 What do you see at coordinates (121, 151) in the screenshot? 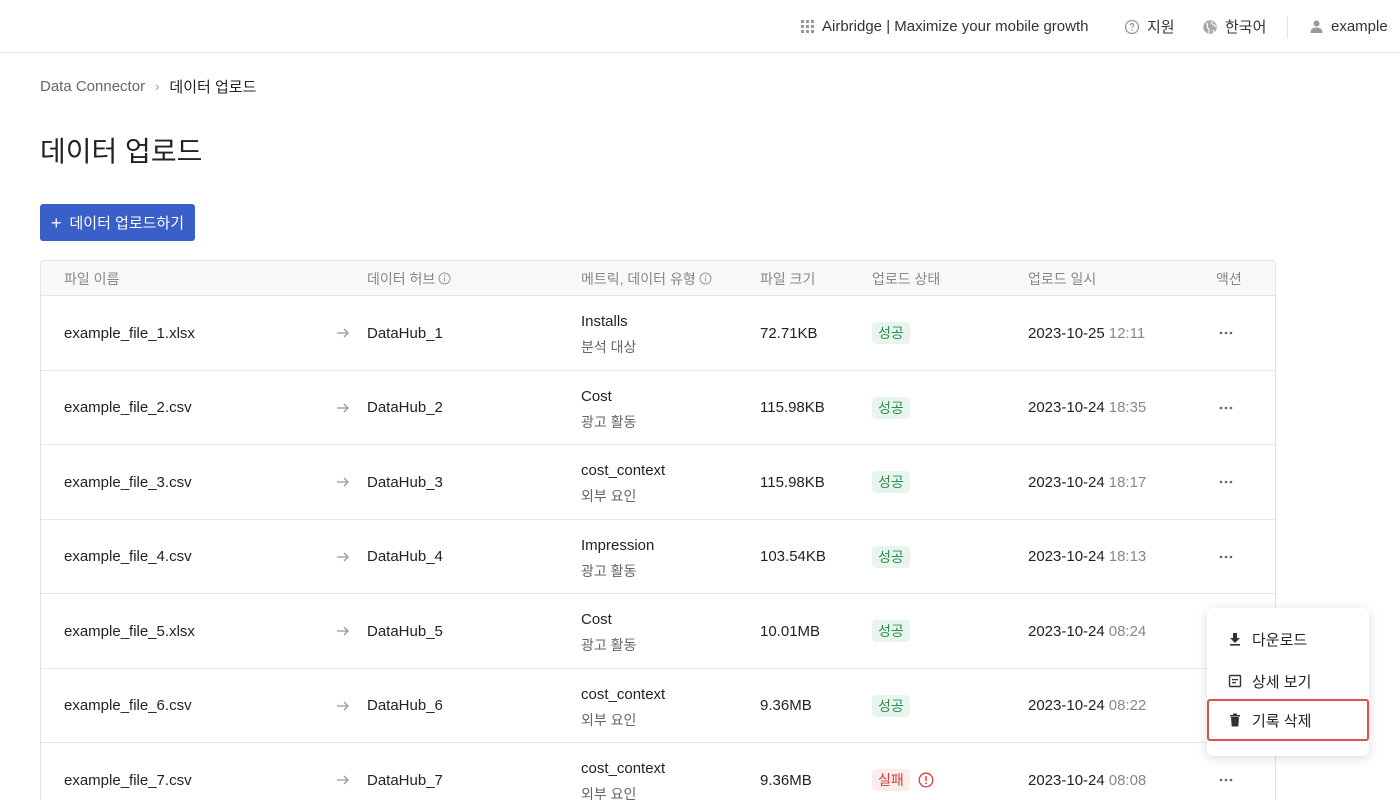
I see `page-title: 데이터 업로드` at bounding box center [121, 151].